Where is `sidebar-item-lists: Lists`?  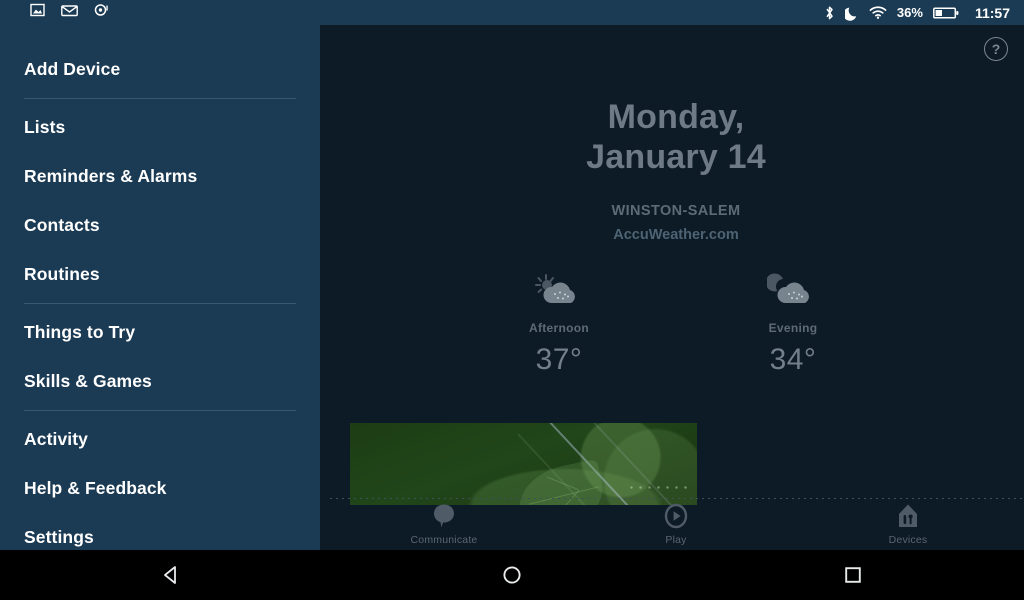 sidebar-item-lists: Lists is located at coordinates (160, 127).